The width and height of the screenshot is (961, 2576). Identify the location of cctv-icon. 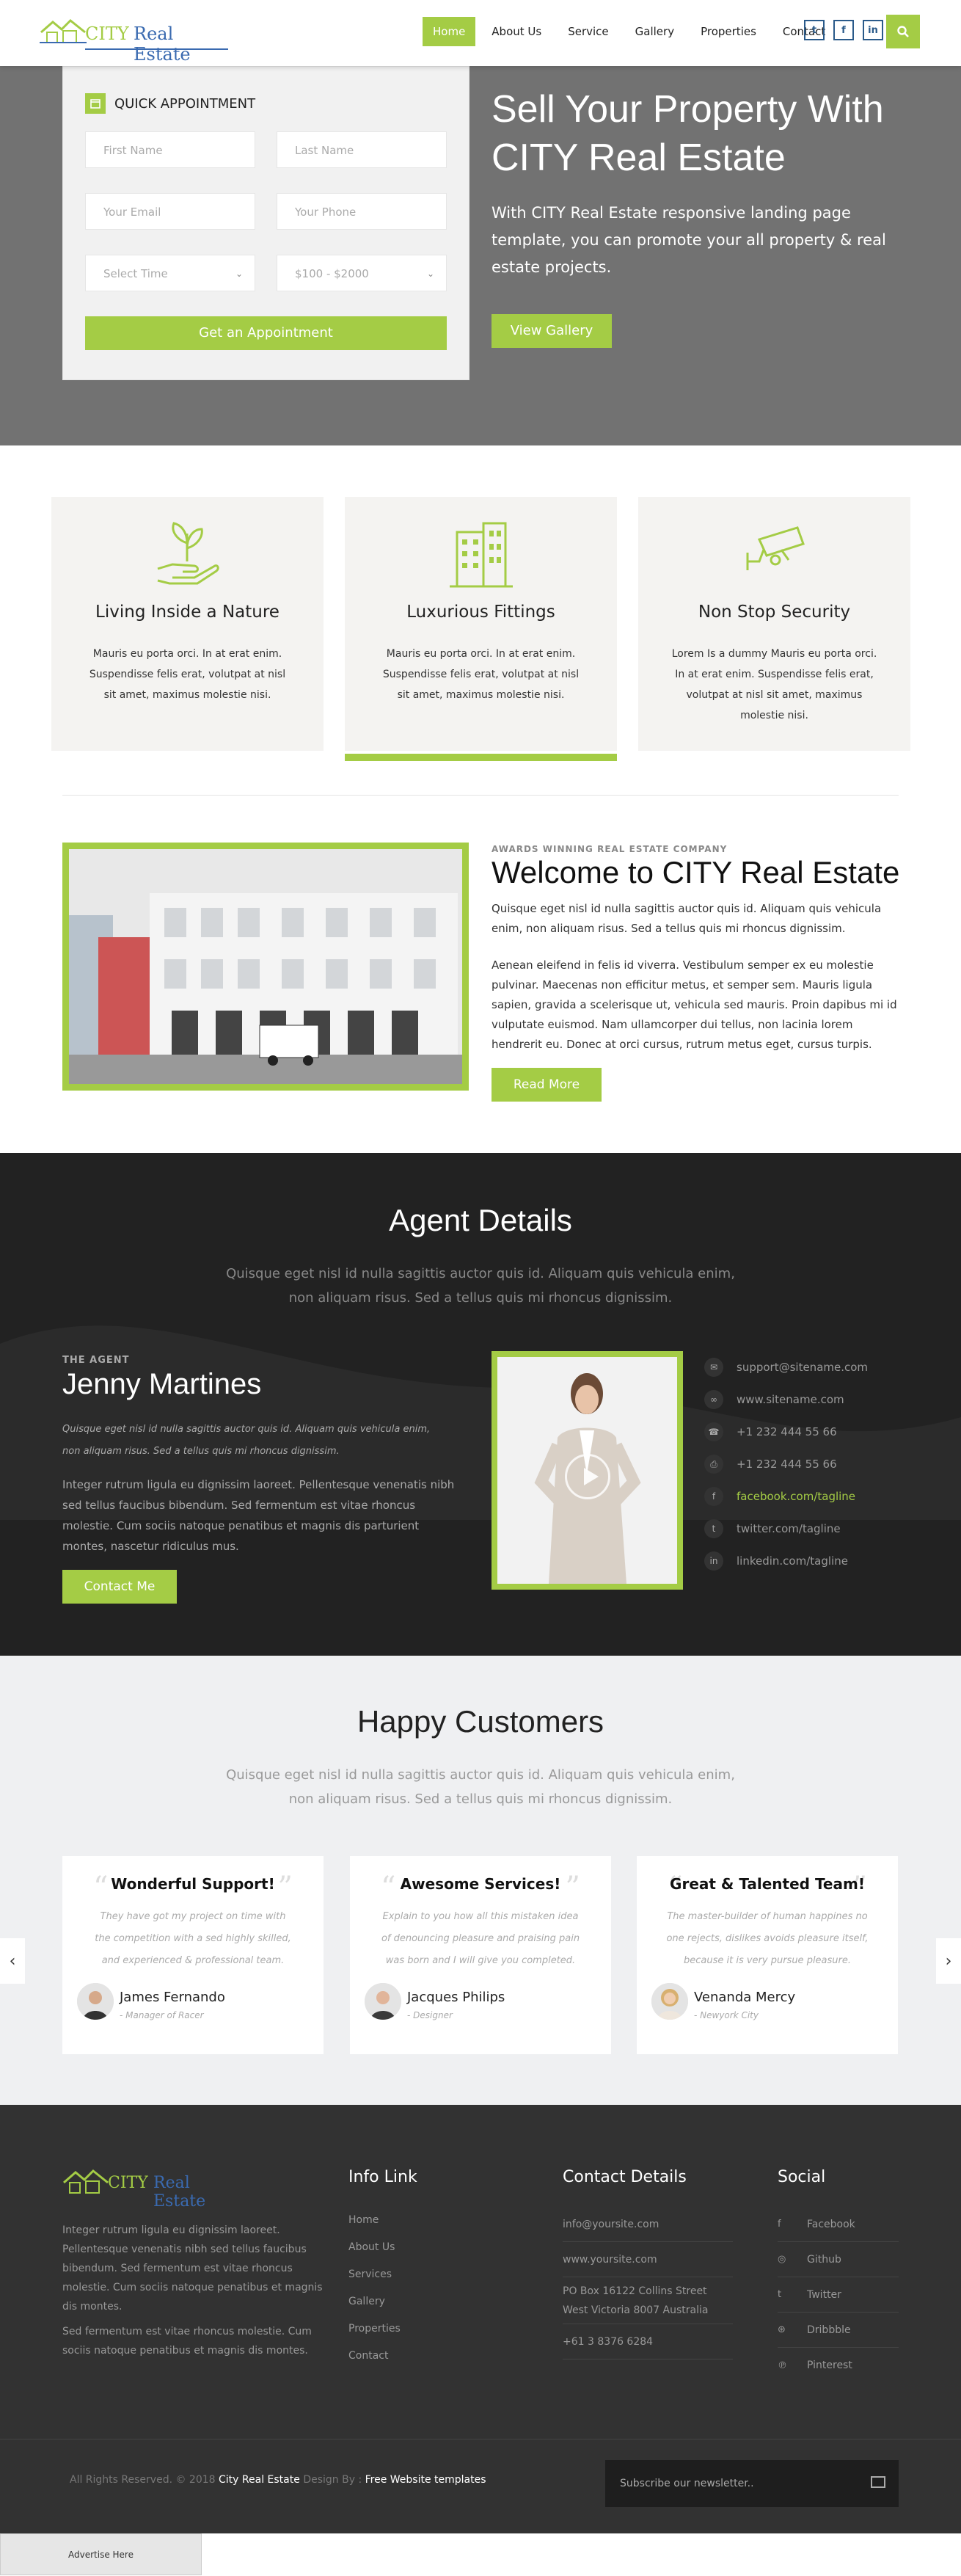
(776, 548).